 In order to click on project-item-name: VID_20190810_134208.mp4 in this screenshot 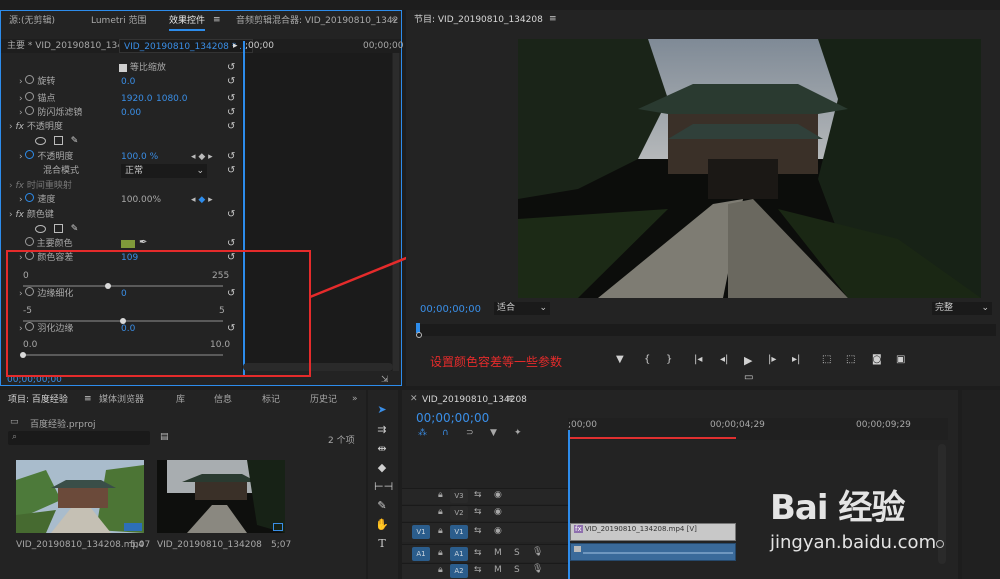, I will do `click(80, 545)`.